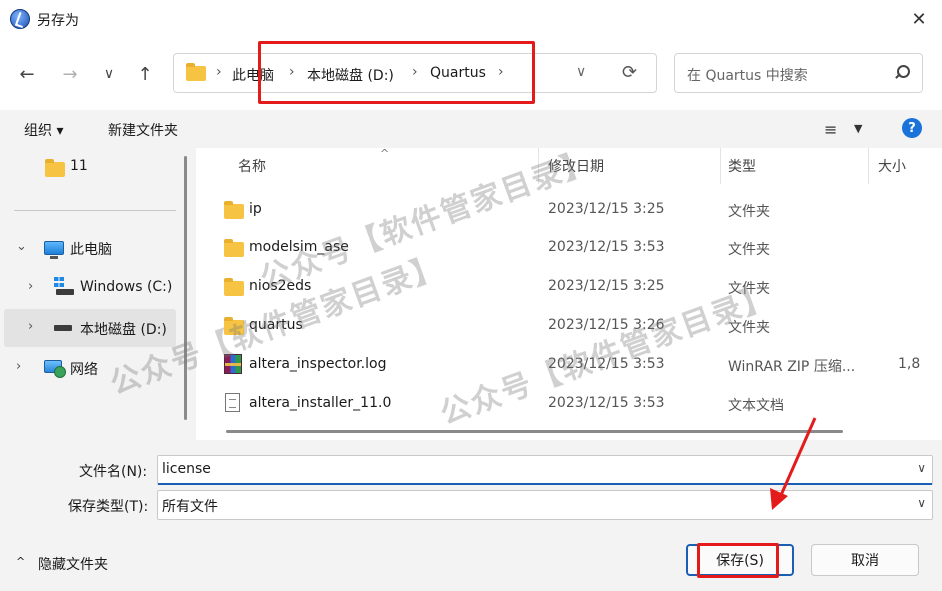  Describe the element at coordinates (232, 402) in the screenshot. I see `text-file-icon` at that location.